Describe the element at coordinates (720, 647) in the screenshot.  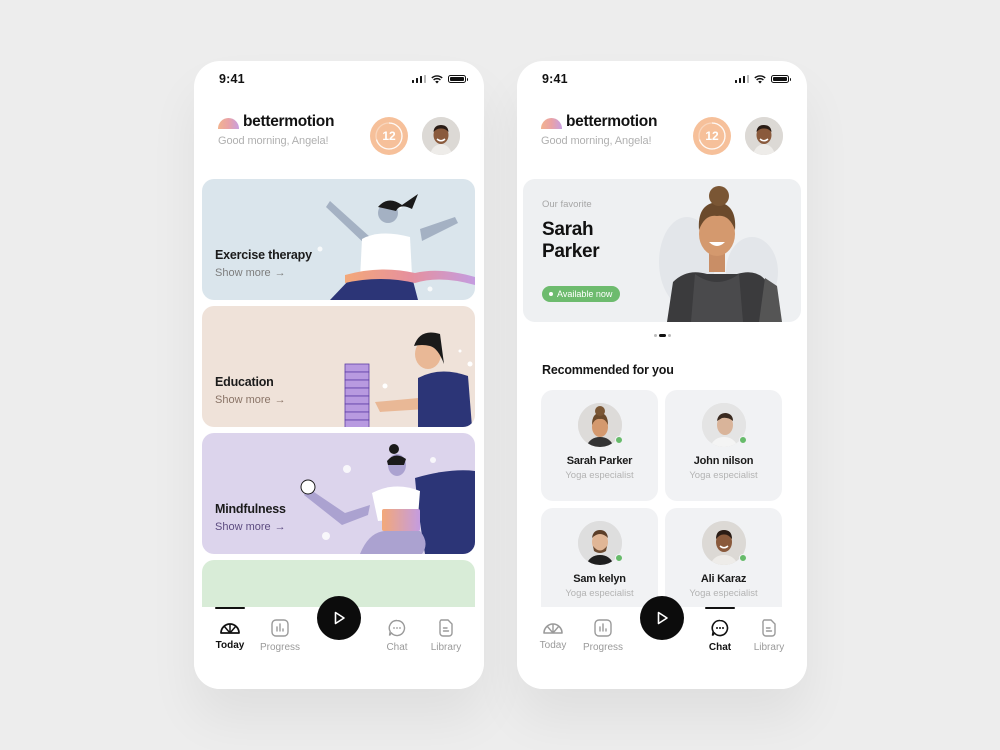
I see `tab-label: Chat` at that location.